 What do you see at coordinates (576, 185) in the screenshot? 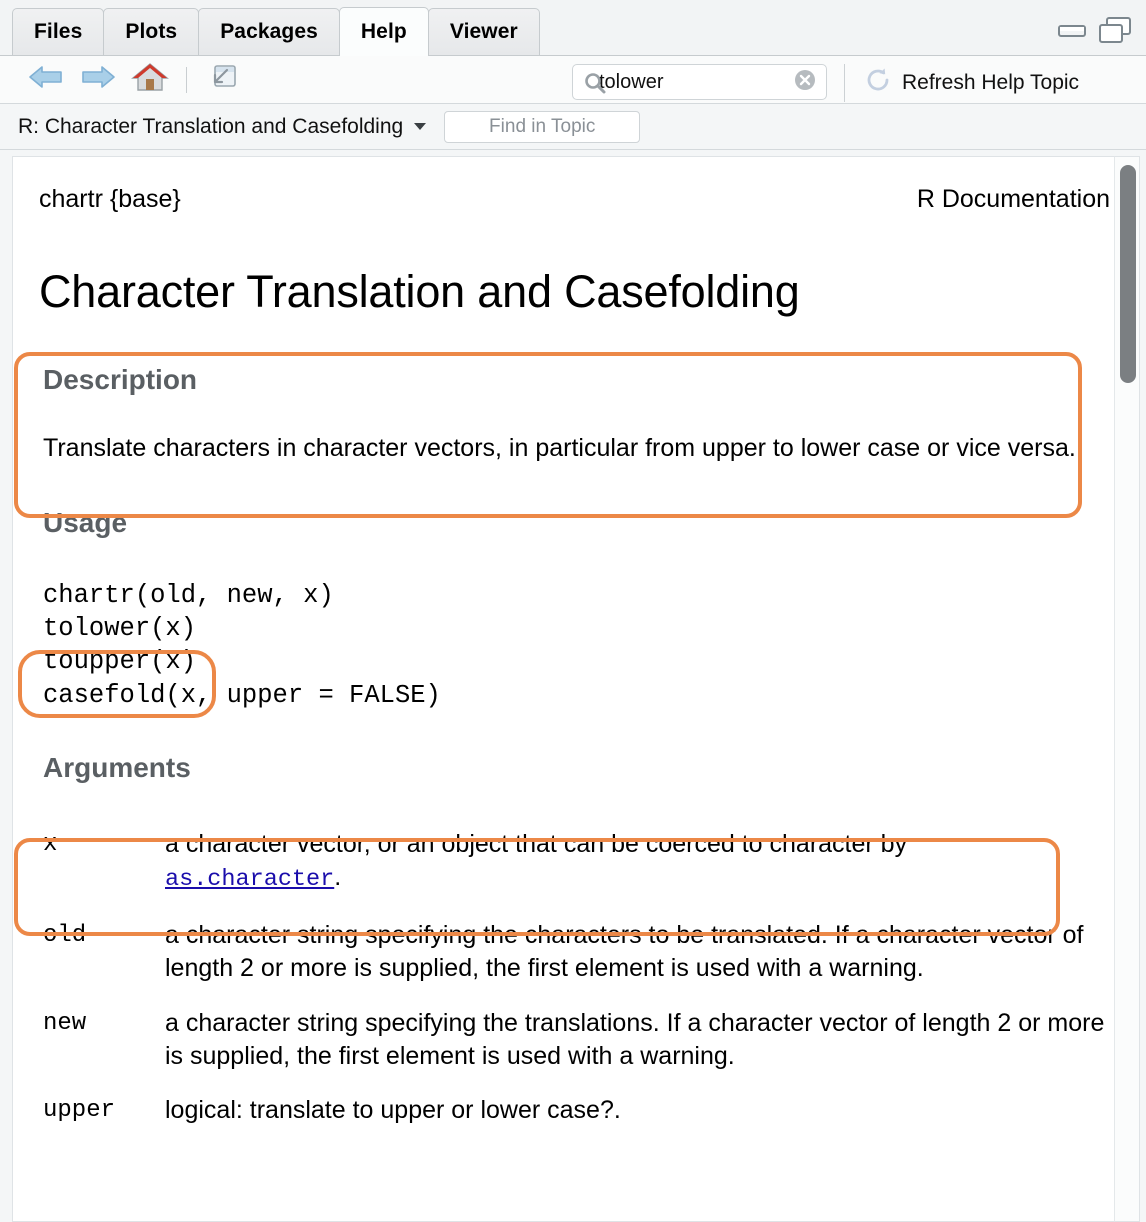
I see `document-header: chartr {base} R Documentation` at bounding box center [576, 185].